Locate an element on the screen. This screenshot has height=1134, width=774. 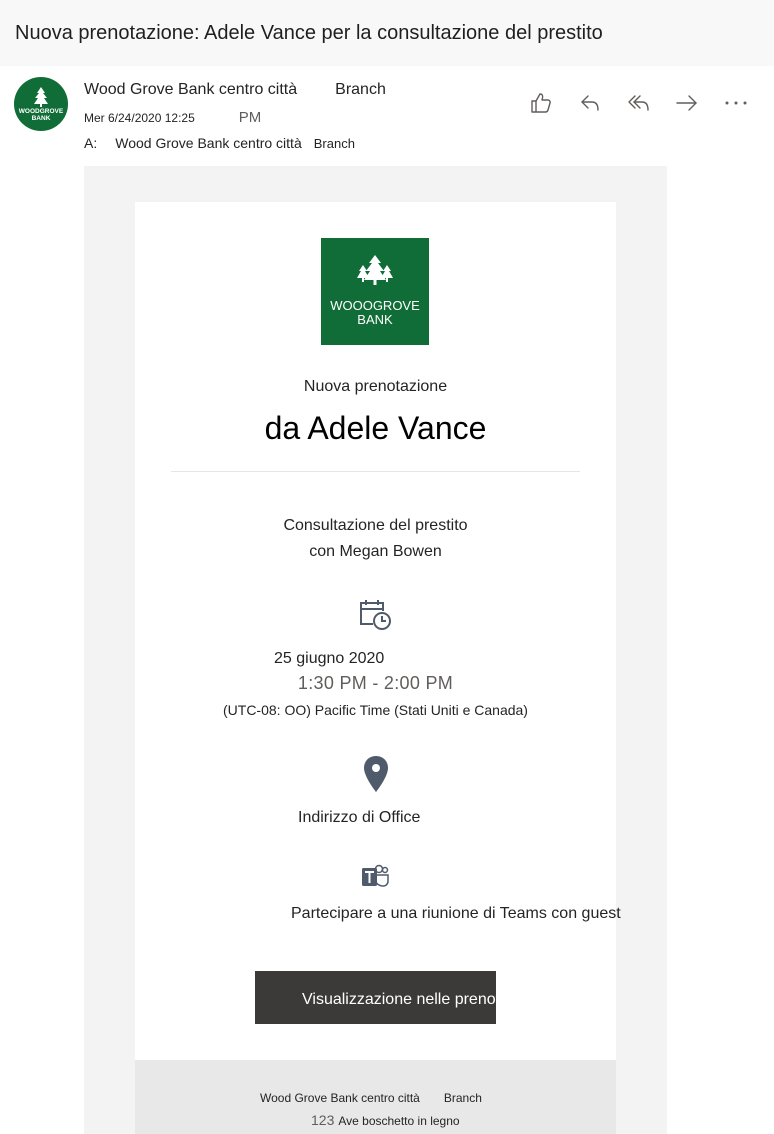
sent-date-pm: PM is located at coordinates (250, 117).